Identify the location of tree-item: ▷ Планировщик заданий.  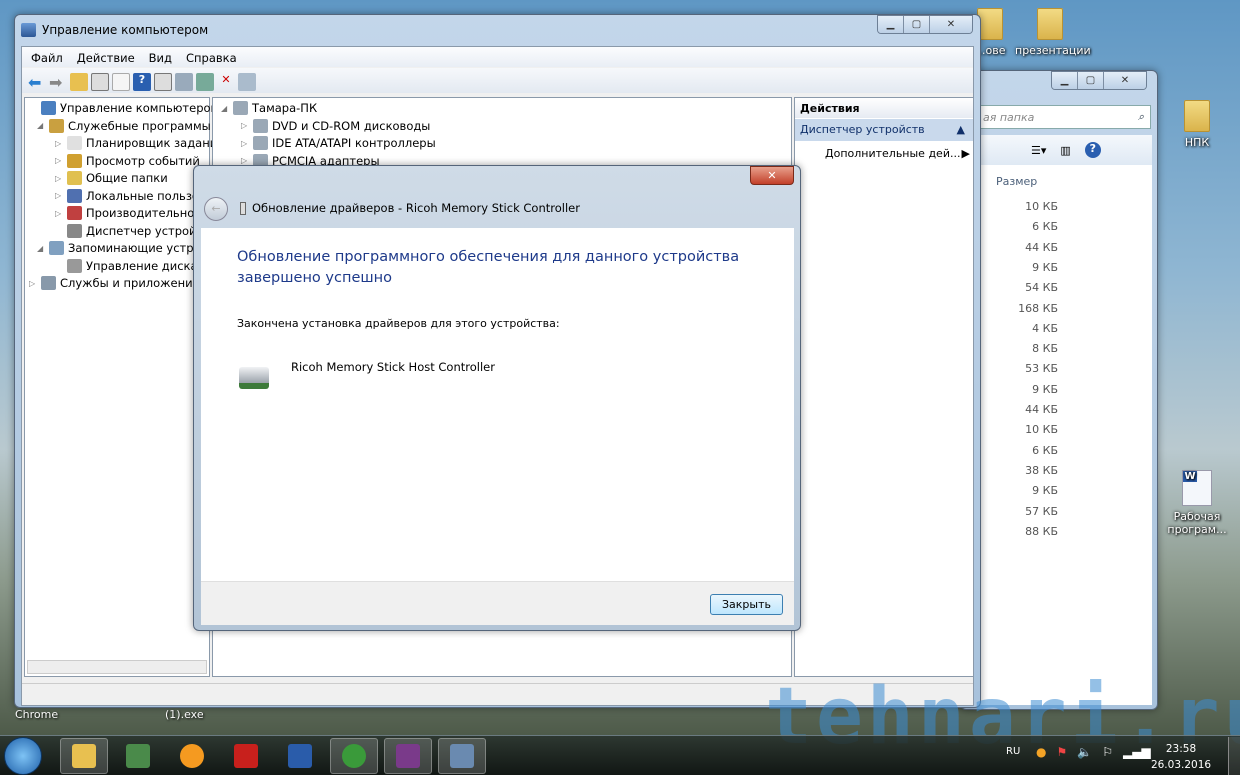
(140, 143).